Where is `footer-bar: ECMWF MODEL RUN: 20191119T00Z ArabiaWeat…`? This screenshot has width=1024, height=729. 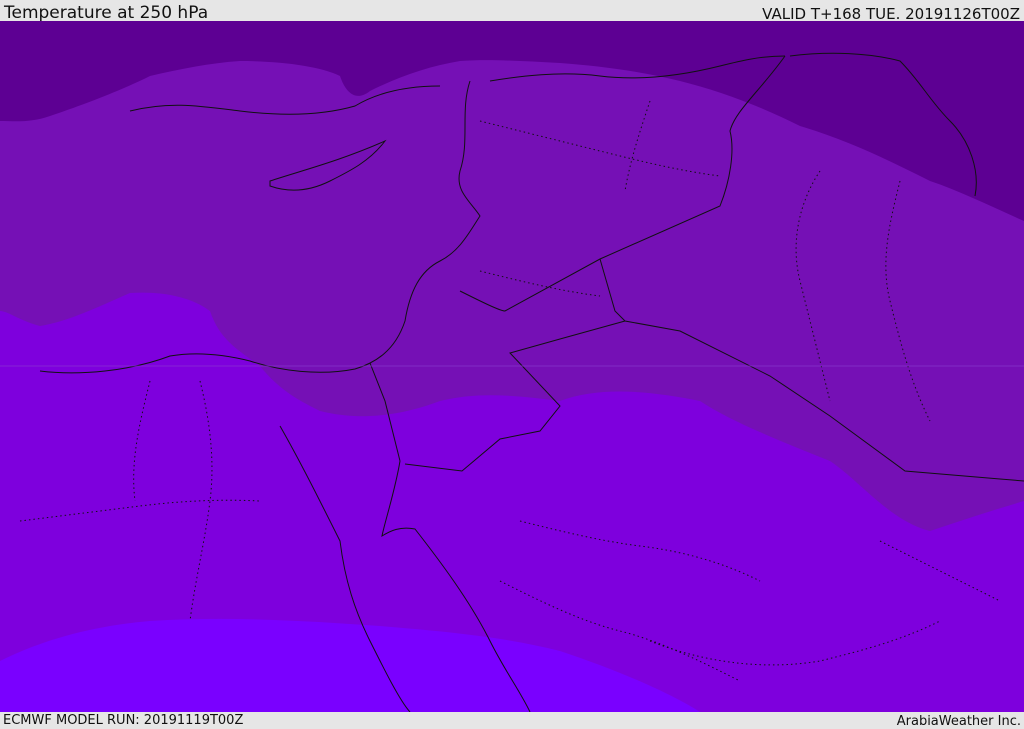 footer-bar: ECMWF MODEL RUN: 20191119T00Z ArabiaWeat… is located at coordinates (512, 720).